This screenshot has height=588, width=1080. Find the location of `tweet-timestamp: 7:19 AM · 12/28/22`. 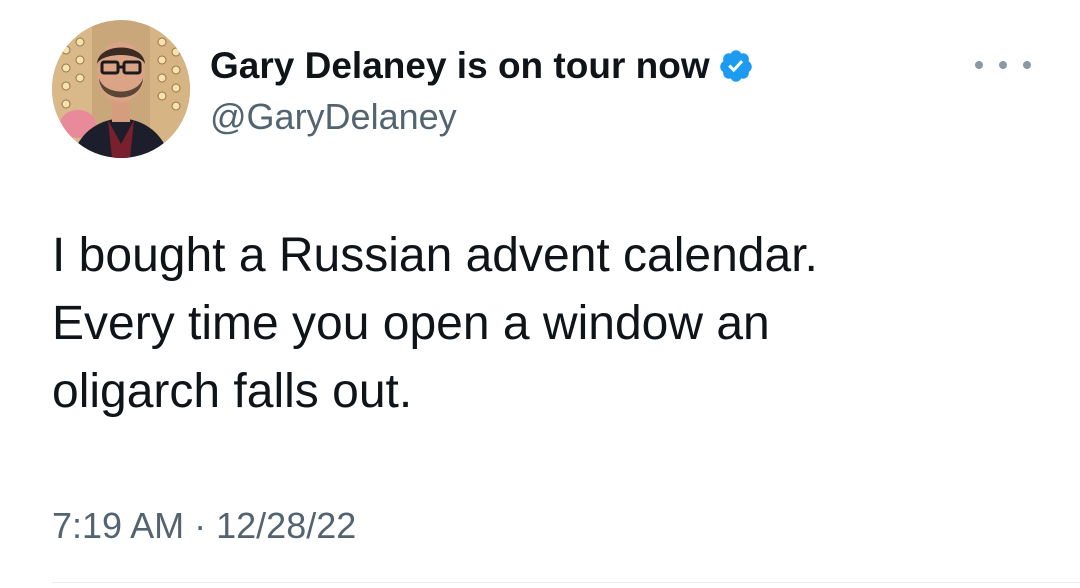

tweet-timestamp: 7:19 AM · 12/28/22 is located at coordinates (204, 526).